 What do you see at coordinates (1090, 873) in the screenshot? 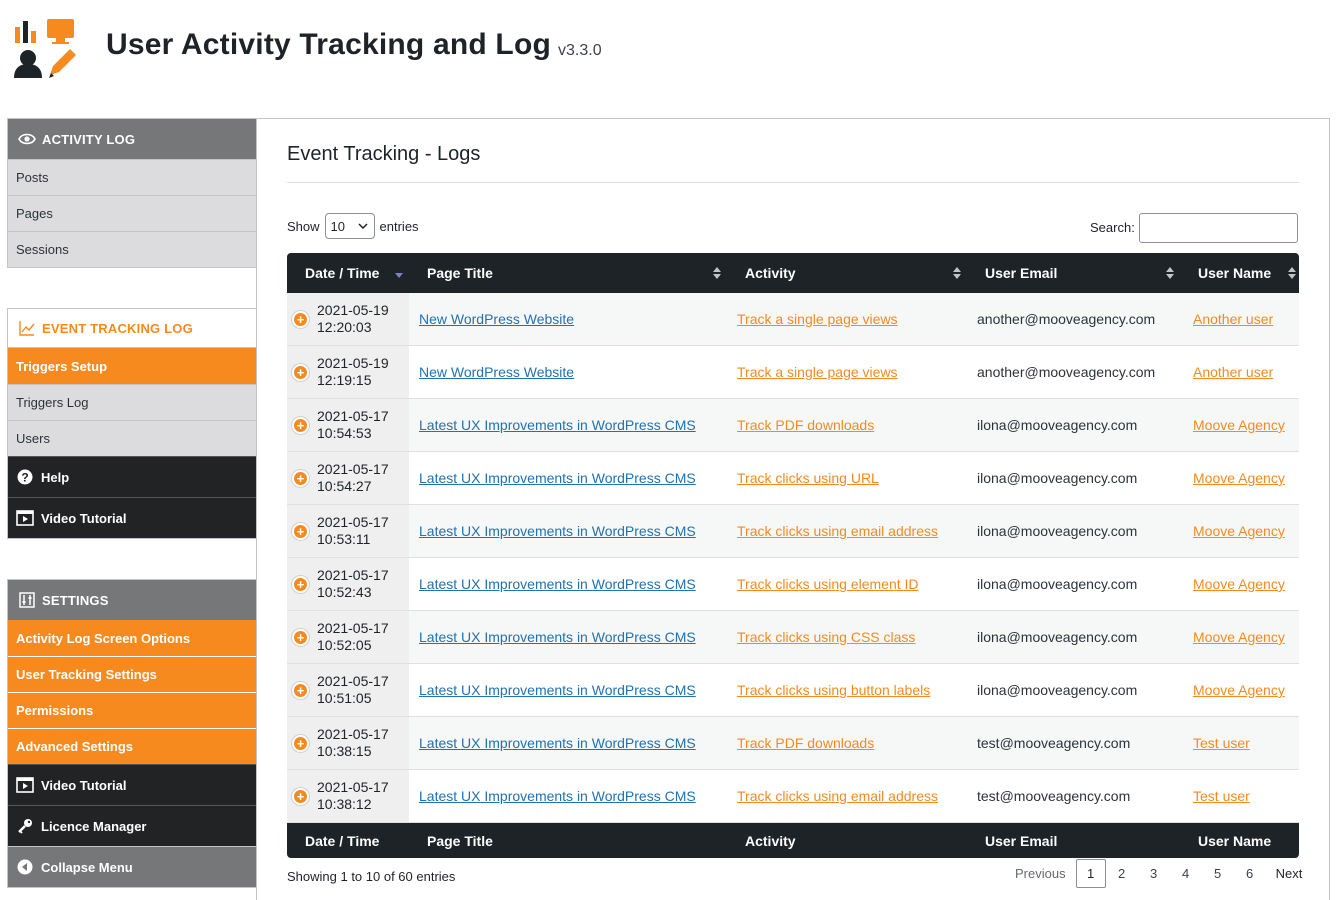
I see `pagination-page-1: 1` at bounding box center [1090, 873].